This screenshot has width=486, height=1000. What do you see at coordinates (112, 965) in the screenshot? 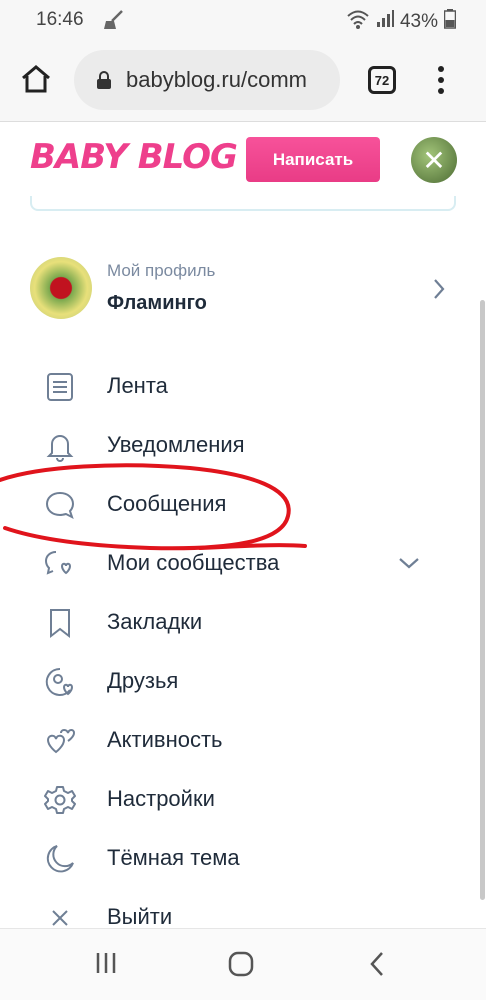
I see `recent-apps-icon` at bounding box center [112, 965].